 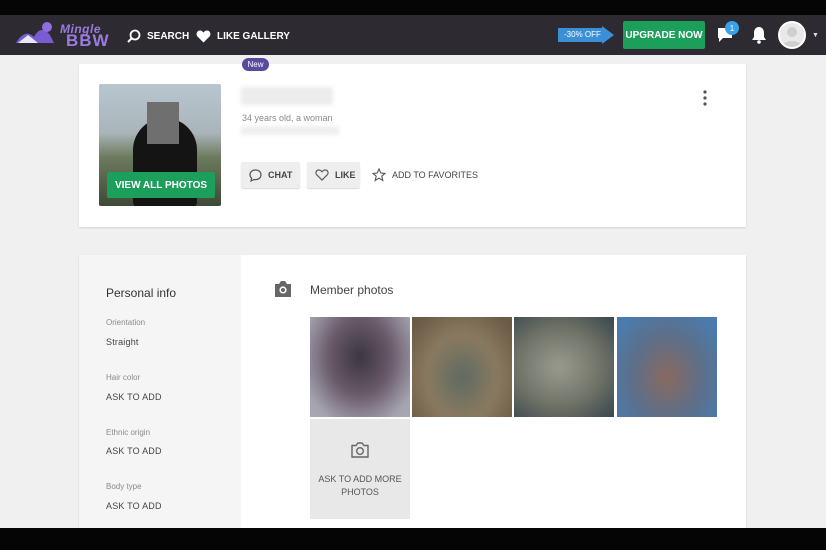 I want to click on discount-label: -30% OFF, so click(x=582, y=34).